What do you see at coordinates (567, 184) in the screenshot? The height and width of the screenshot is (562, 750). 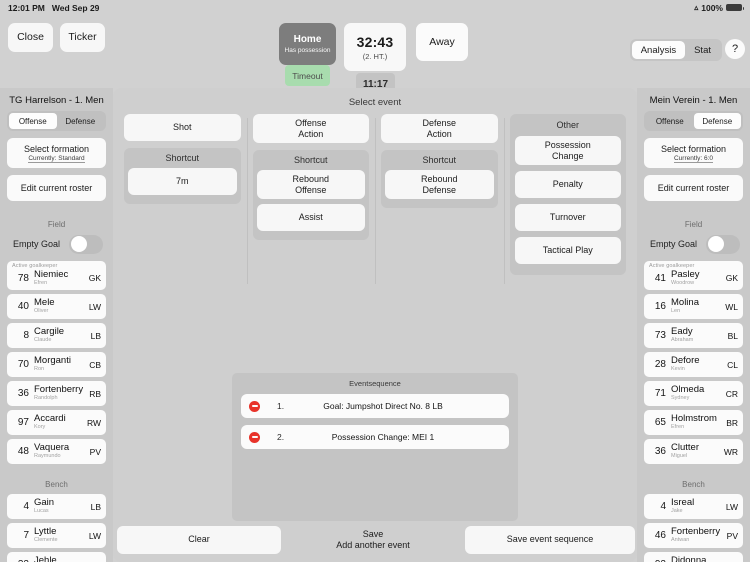 I see `penalty-button: Penalty` at bounding box center [567, 184].